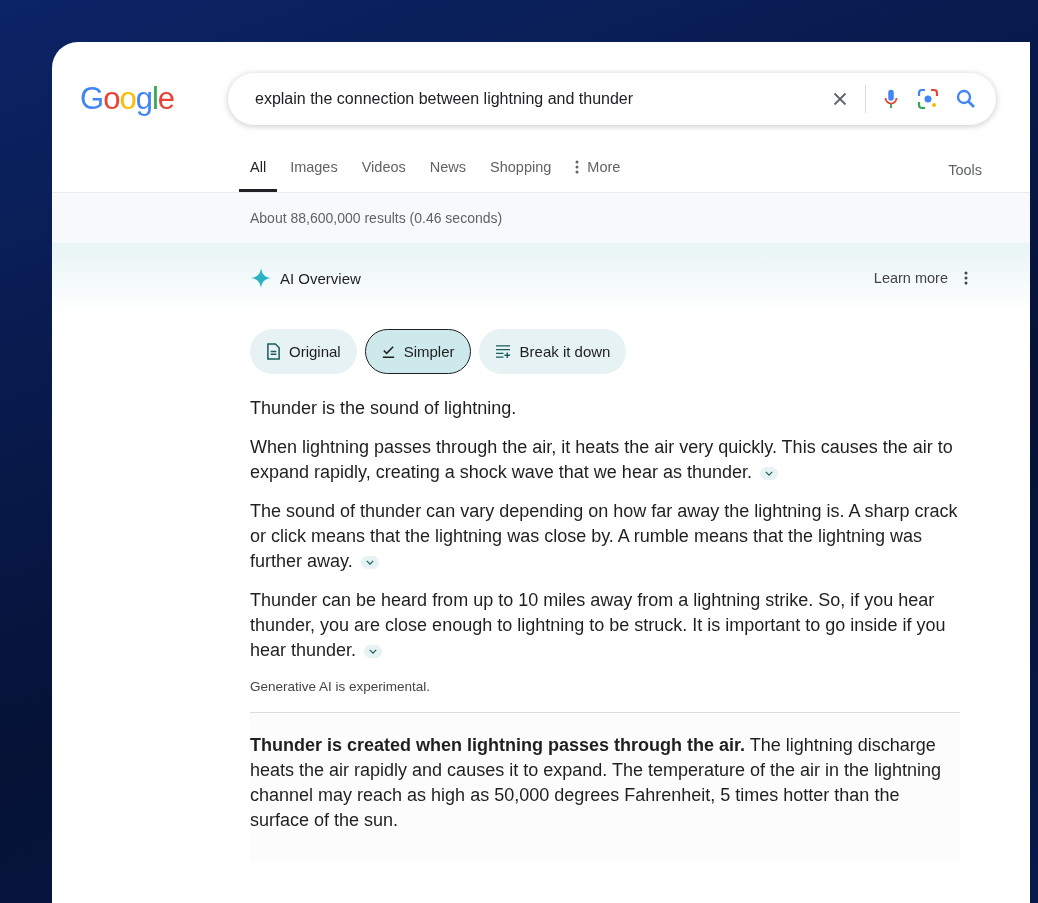  Describe the element at coordinates (417, 351) in the screenshot. I see `mode-chip: Simpler` at that location.